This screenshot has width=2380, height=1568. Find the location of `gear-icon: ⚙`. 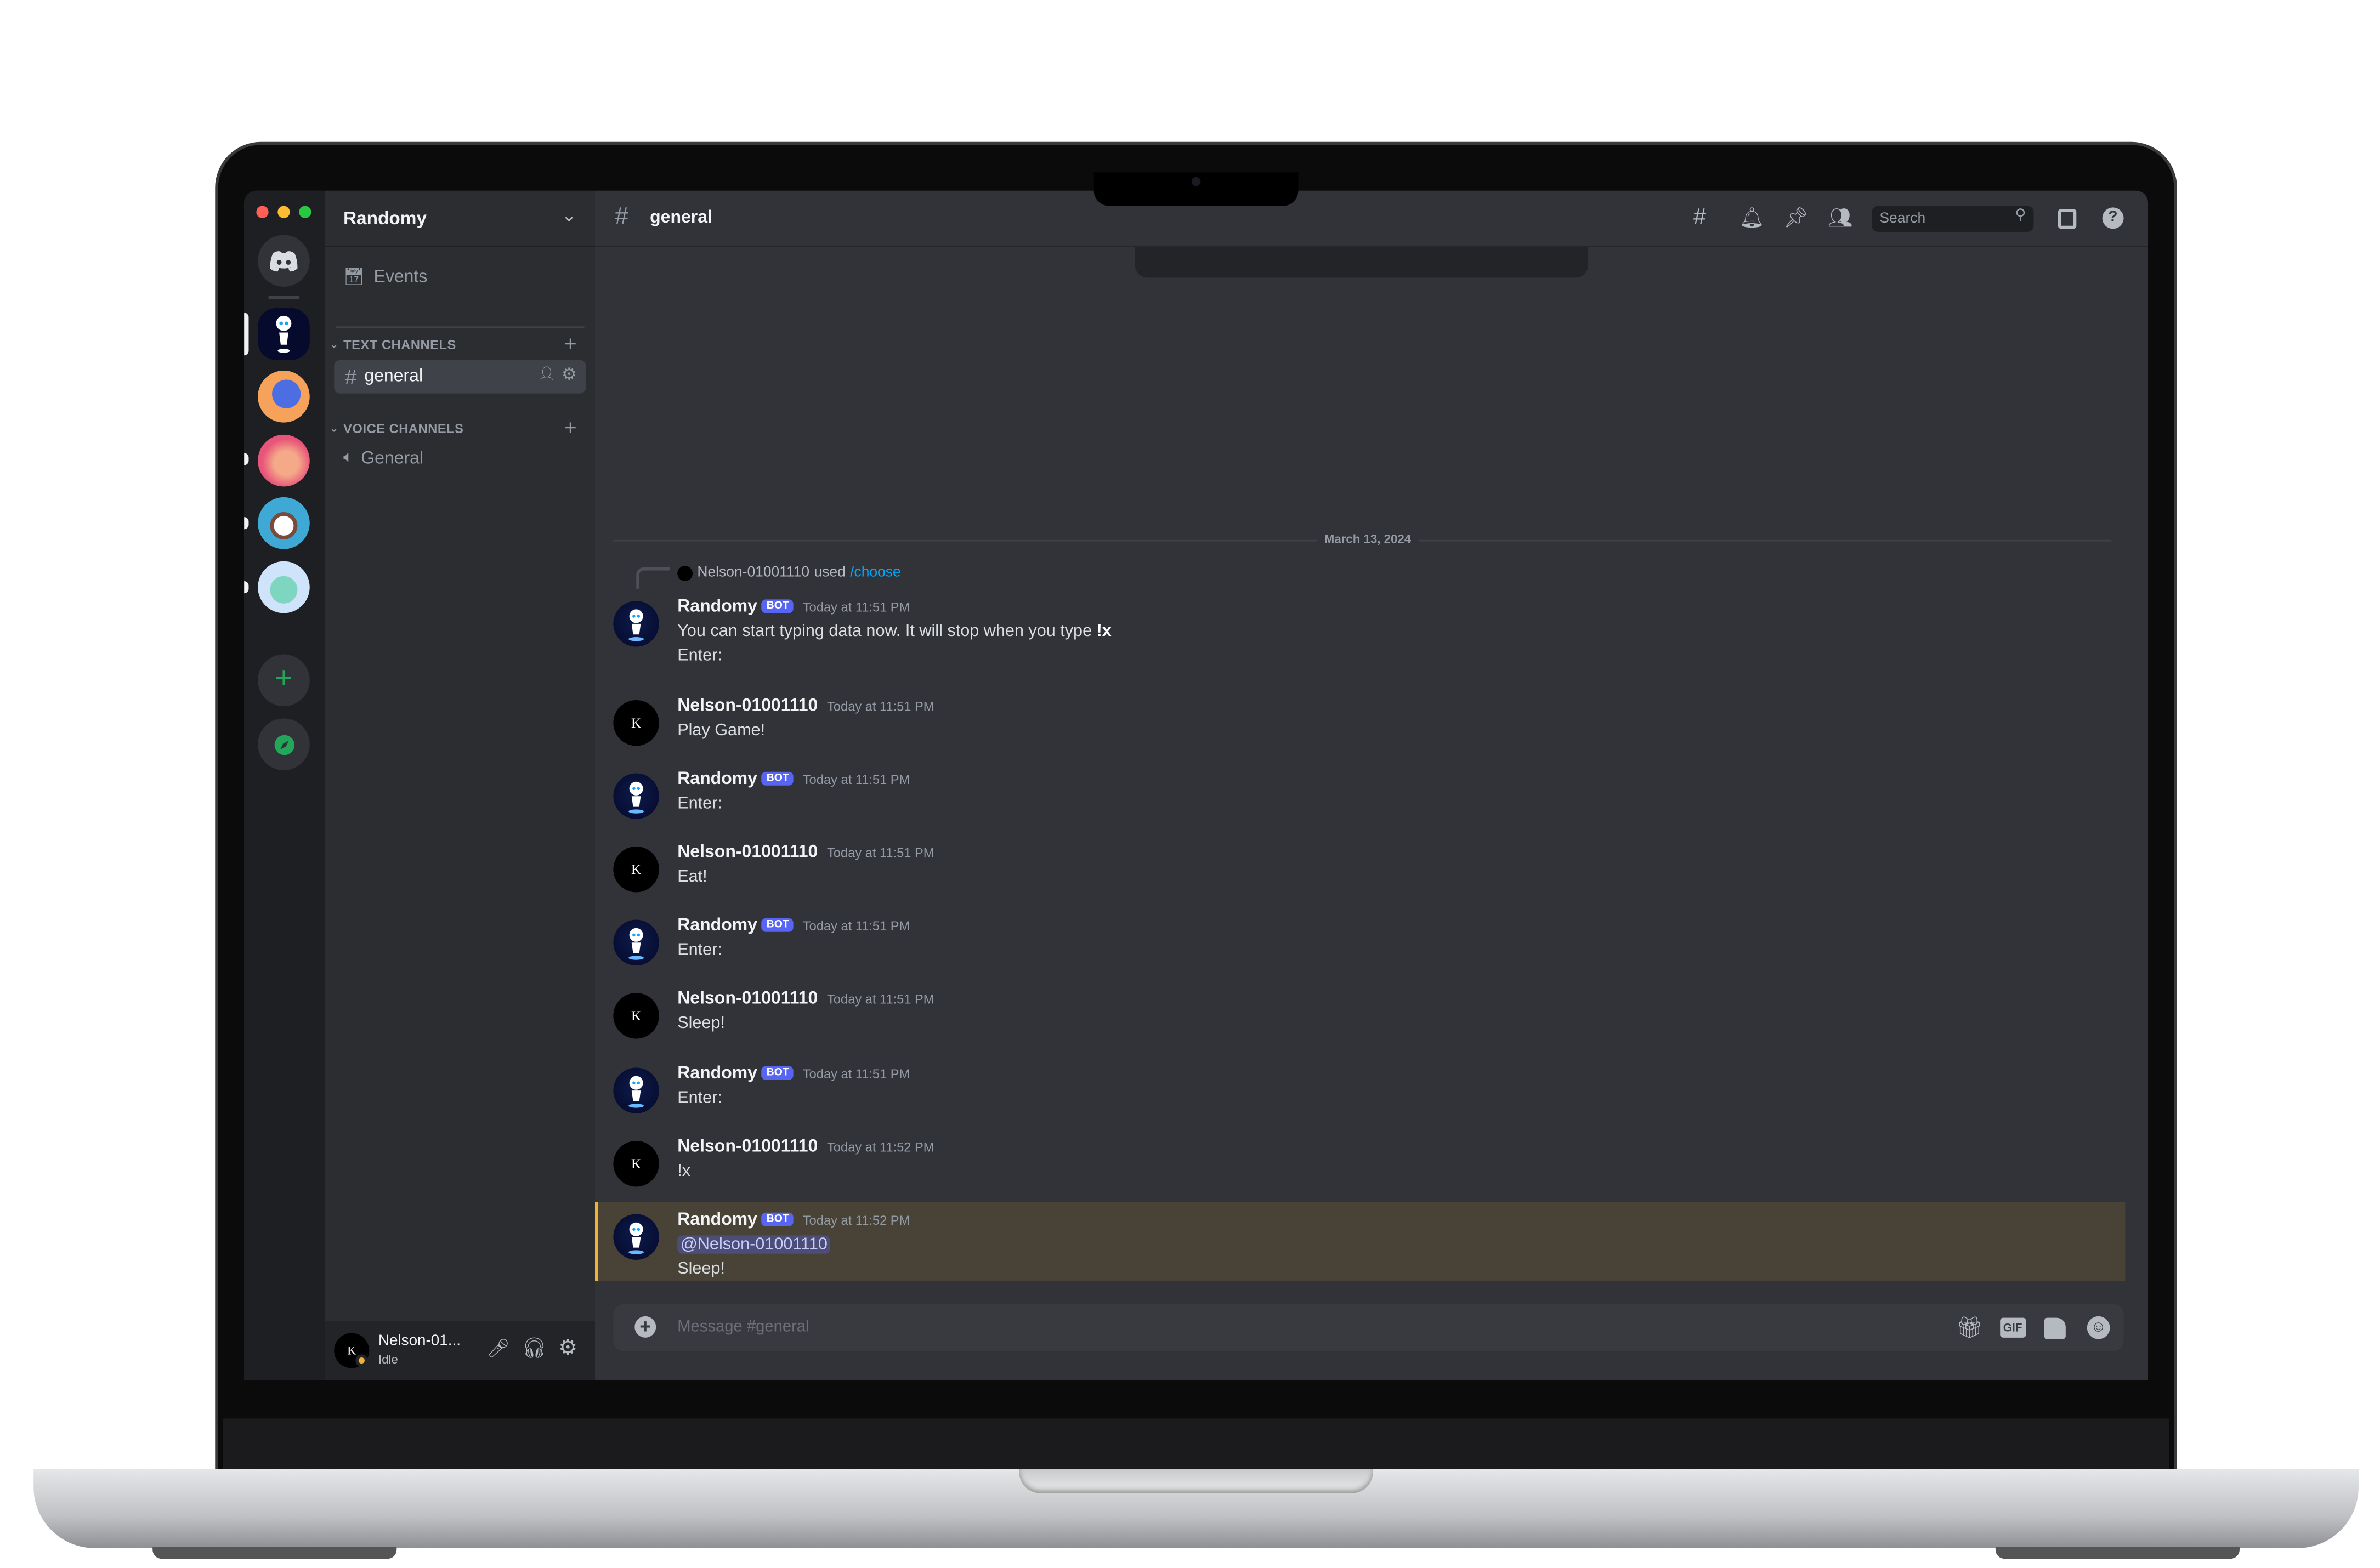

gear-icon: ⚙ is located at coordinates (569, 374).